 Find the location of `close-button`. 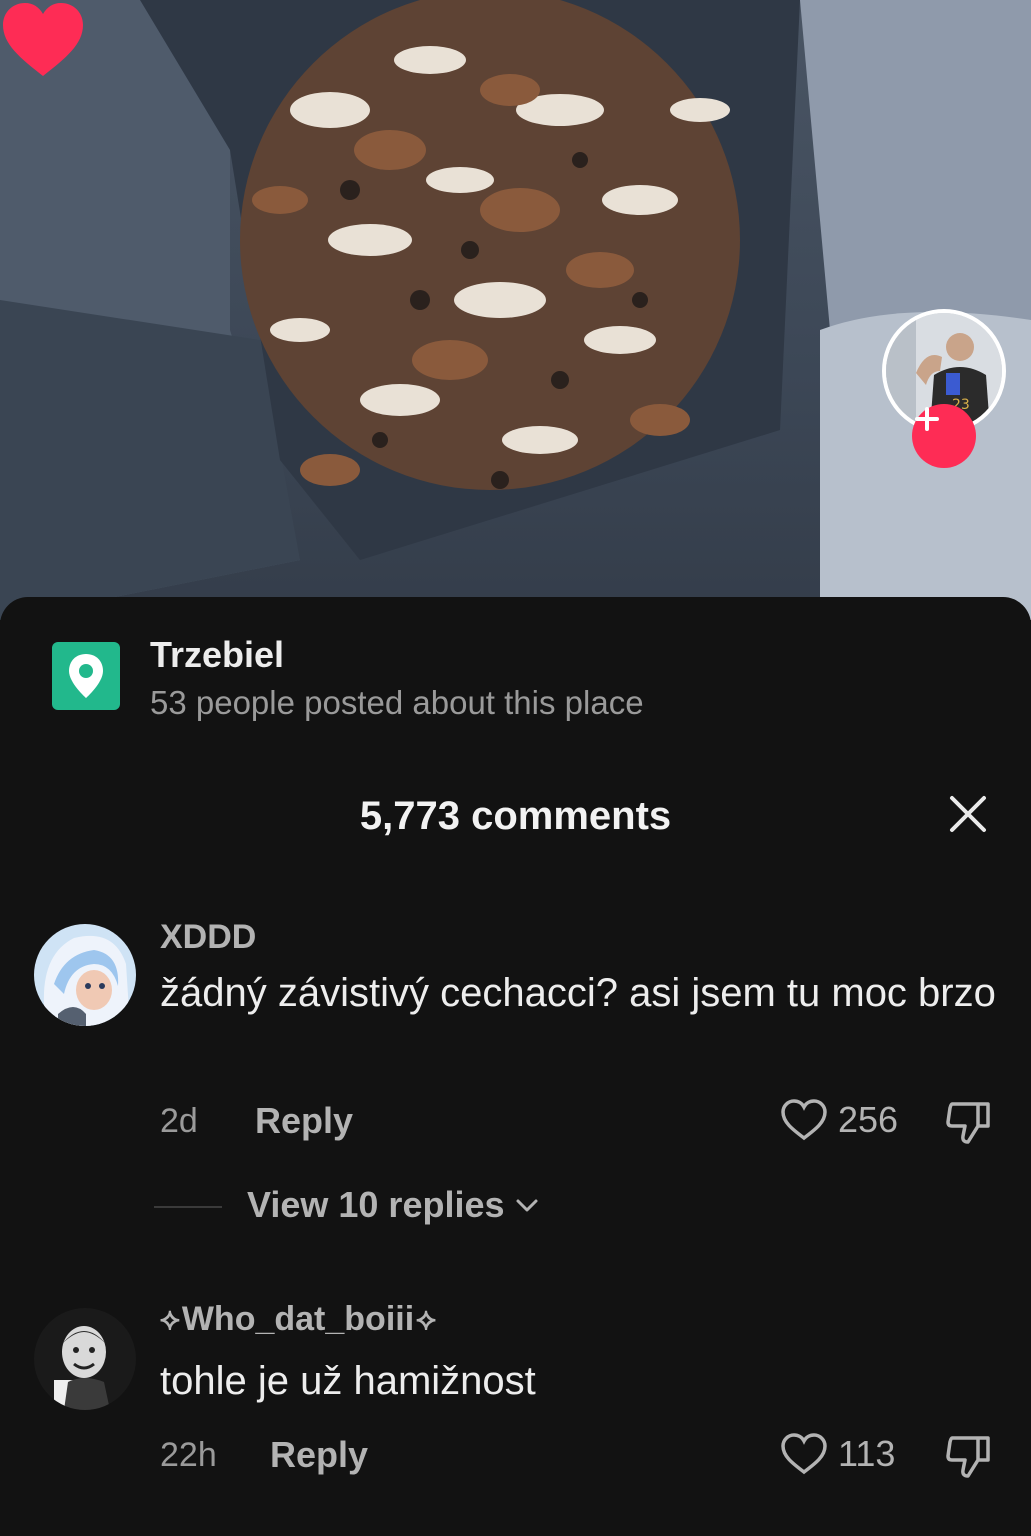

close-button is located at coordinates (968, 814).